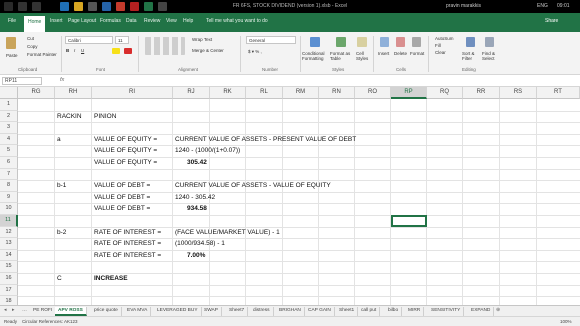 The width and height of the screenshot is (580, 326). Describe the element at coordinates (197, 162) in the screenshot. I see `cell-rj6: 305.42` at that location.